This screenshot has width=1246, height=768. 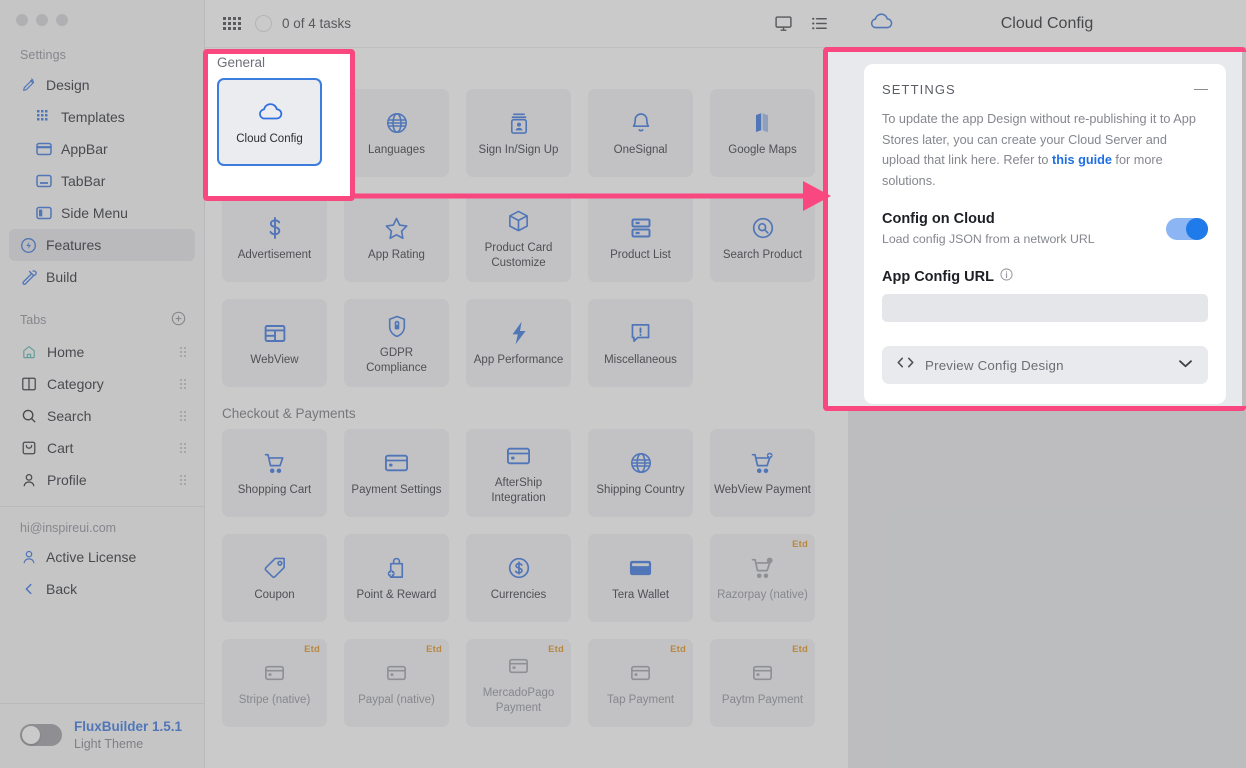 What do you see at coordinates (396, 238) in the screenshot?
I see `feature-card-app-rating: App Rating` at bounding box center [396, 238].